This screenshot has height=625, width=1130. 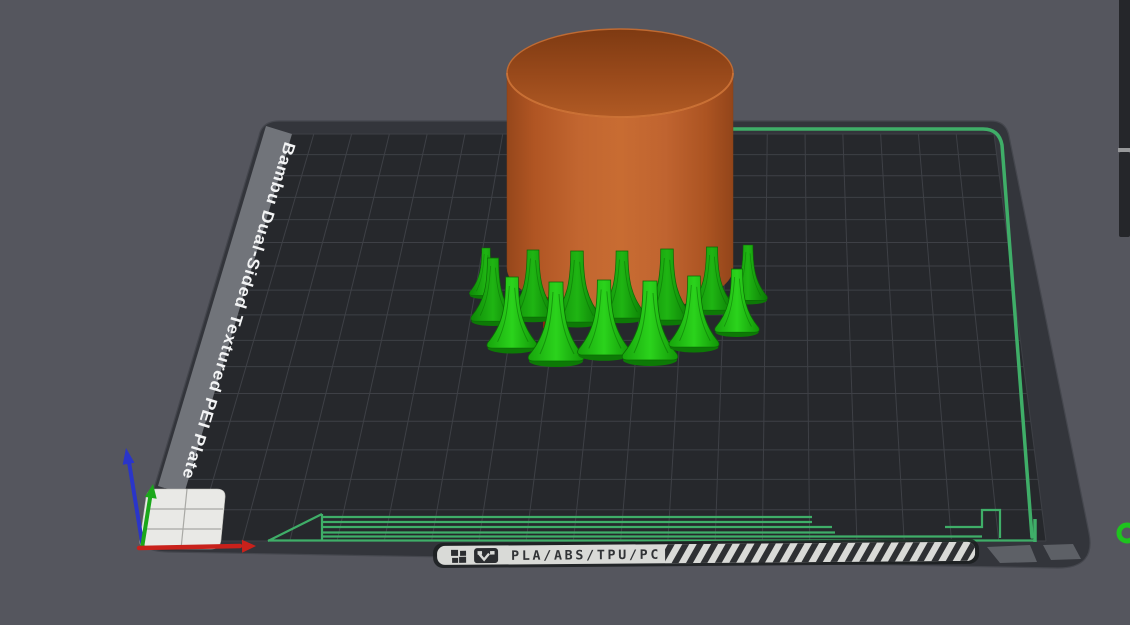 What do you see at coordinates (1124, 118) in the screenshot?
I see `right-edge-panel` at bounding box center [1124, 118].